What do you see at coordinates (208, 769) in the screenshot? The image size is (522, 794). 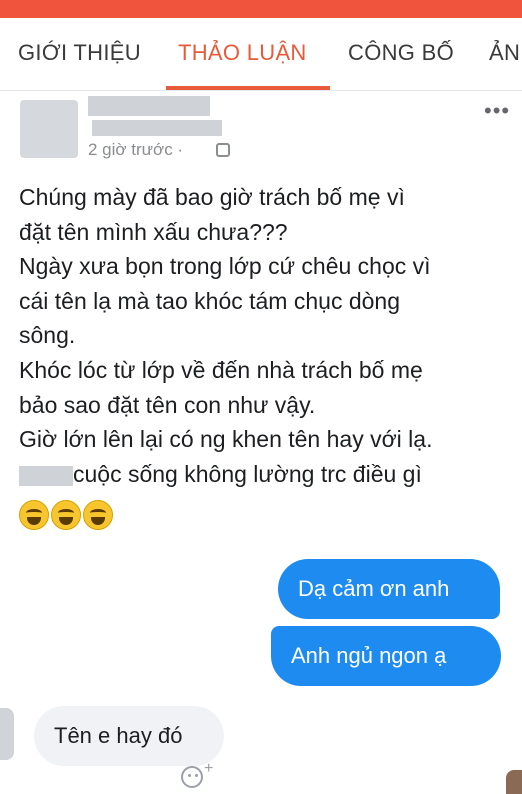 I see `add-reaction-plus: +` at bounding box center [208, 769].